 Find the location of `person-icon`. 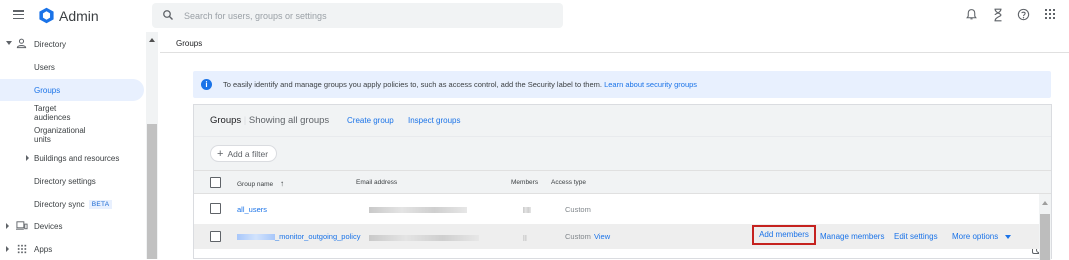

person-icon is located at coordinates (21, 43).